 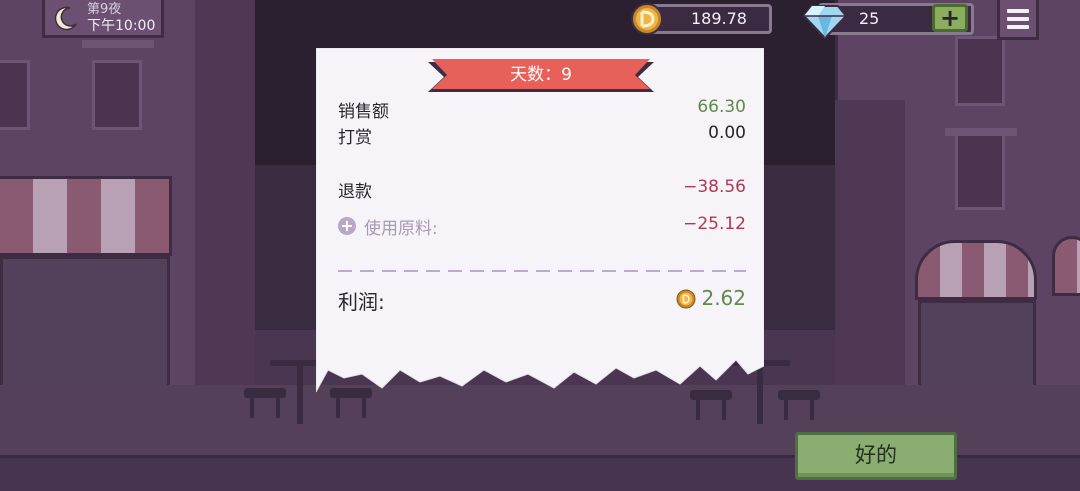 What do you see at coordinates (869, 18) in the screenshot?
I see `gem-count: 25` at bounding box center [869, 18].